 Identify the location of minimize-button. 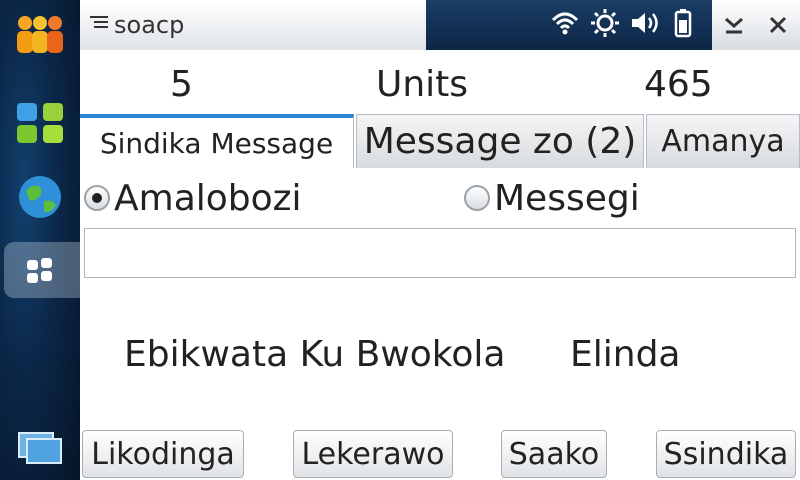
(734, 25).